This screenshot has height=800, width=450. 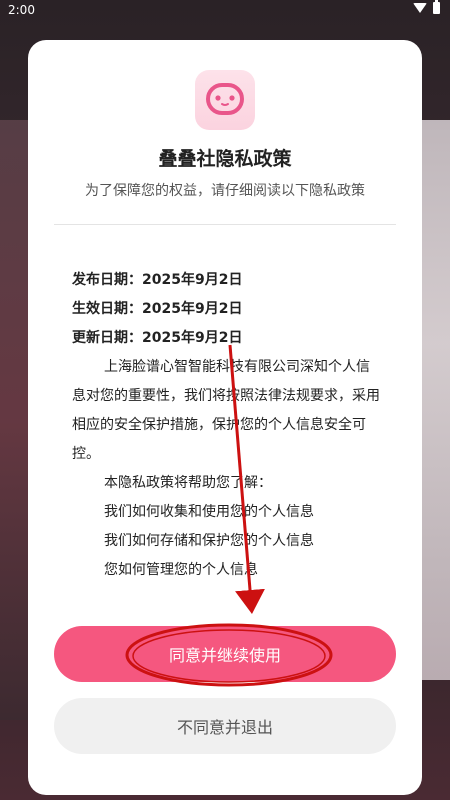 What do you see at coordinates (420, 8) in the screenshot?
I see `wifi-icon` at bounding box center [420, 8].